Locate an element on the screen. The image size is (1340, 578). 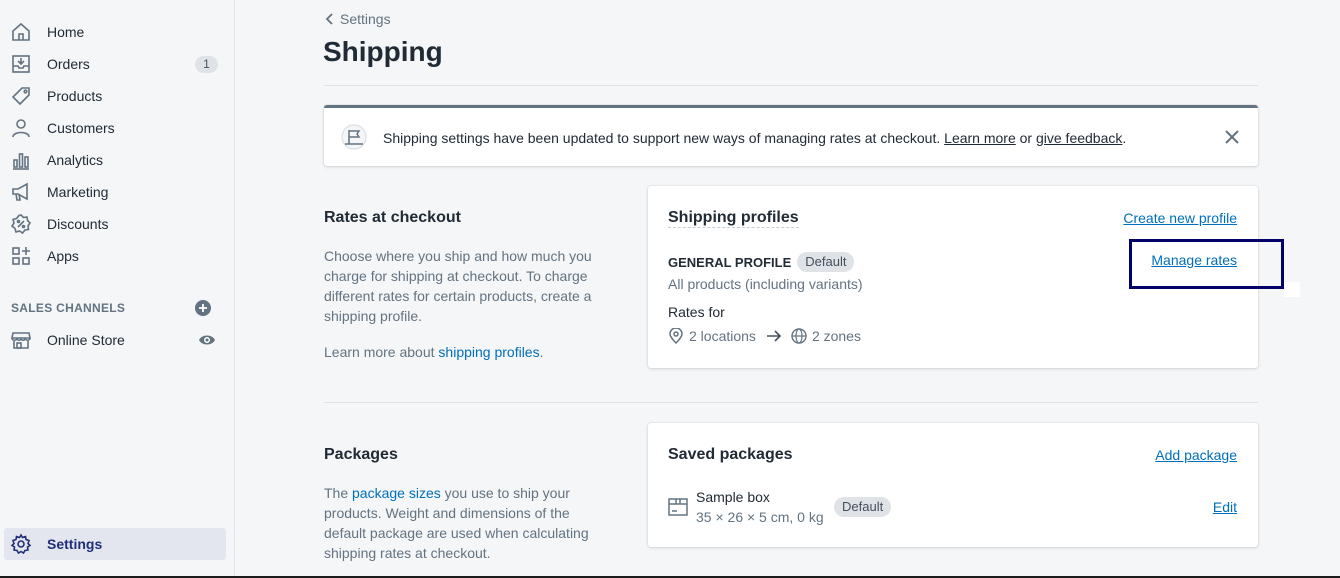
package-box-icon is located at coordinates (678, 507).